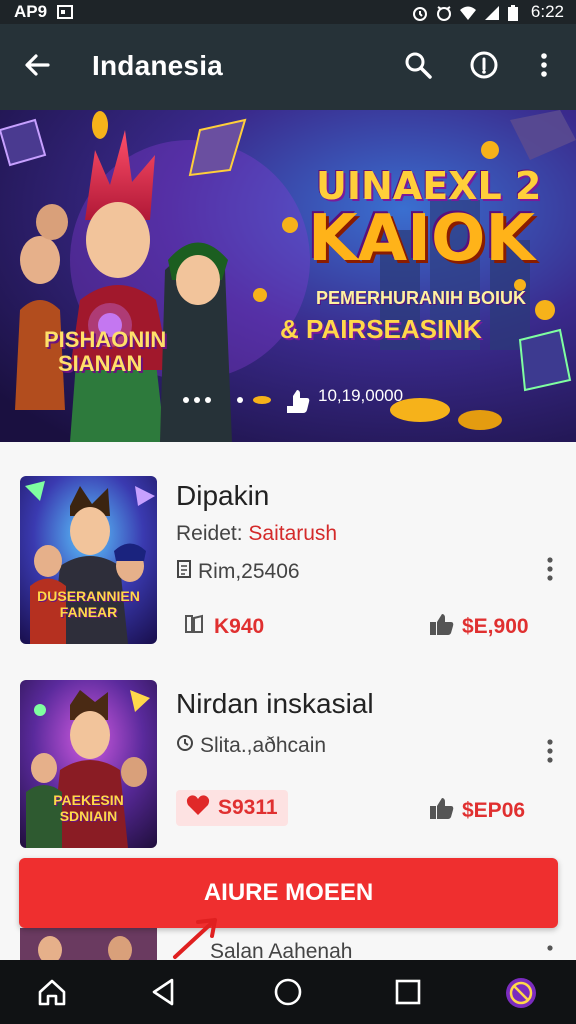  I want to click on item-meta-location: Slita.,aðhcain, so click(251, 746).